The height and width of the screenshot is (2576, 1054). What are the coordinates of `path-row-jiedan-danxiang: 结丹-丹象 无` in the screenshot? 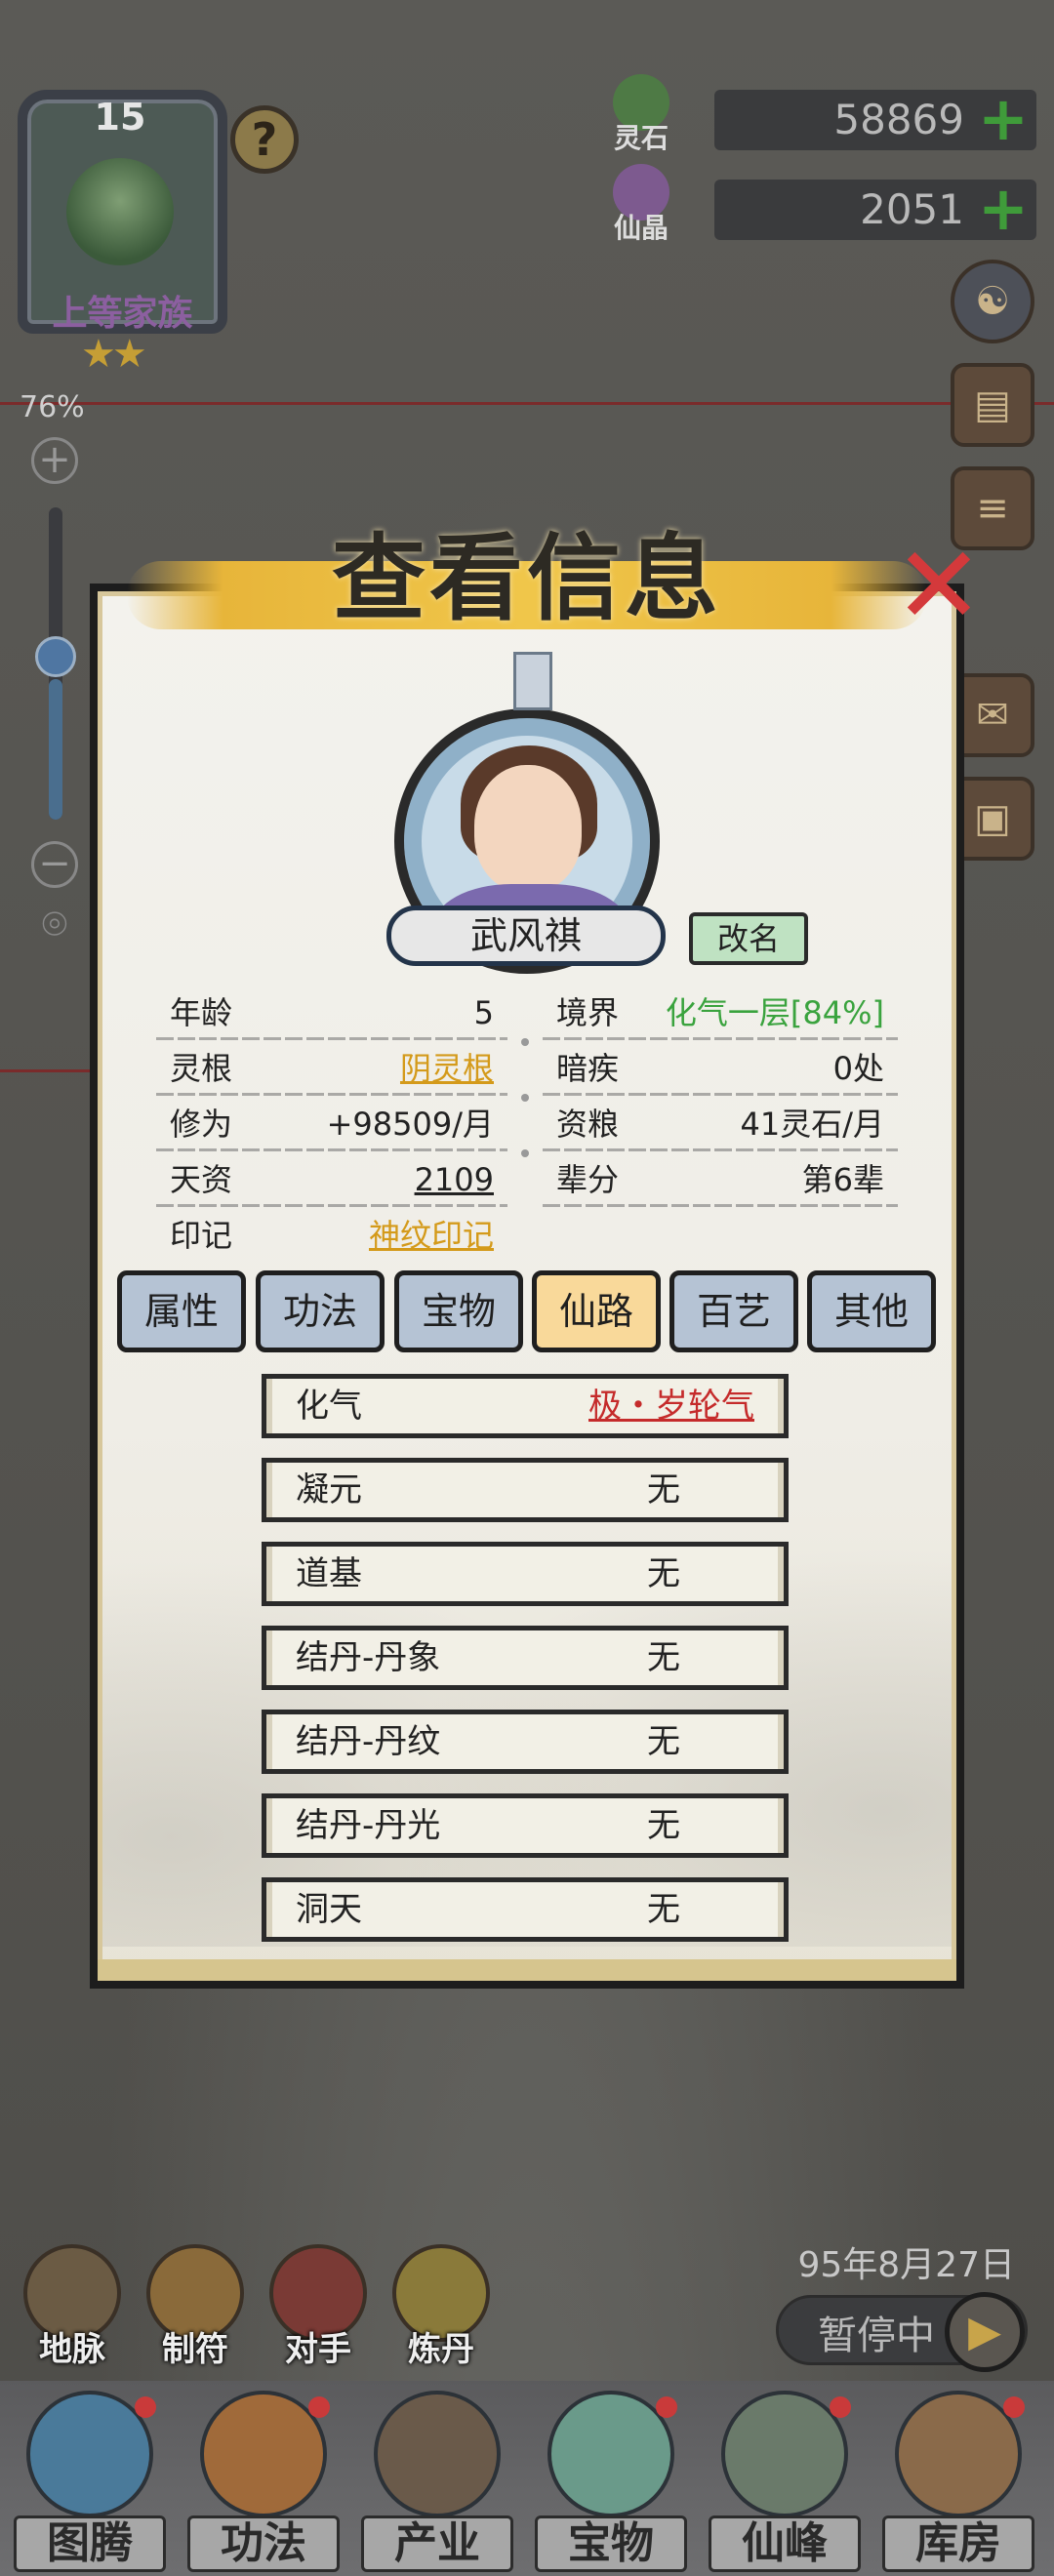 It's located at (526, 1658).